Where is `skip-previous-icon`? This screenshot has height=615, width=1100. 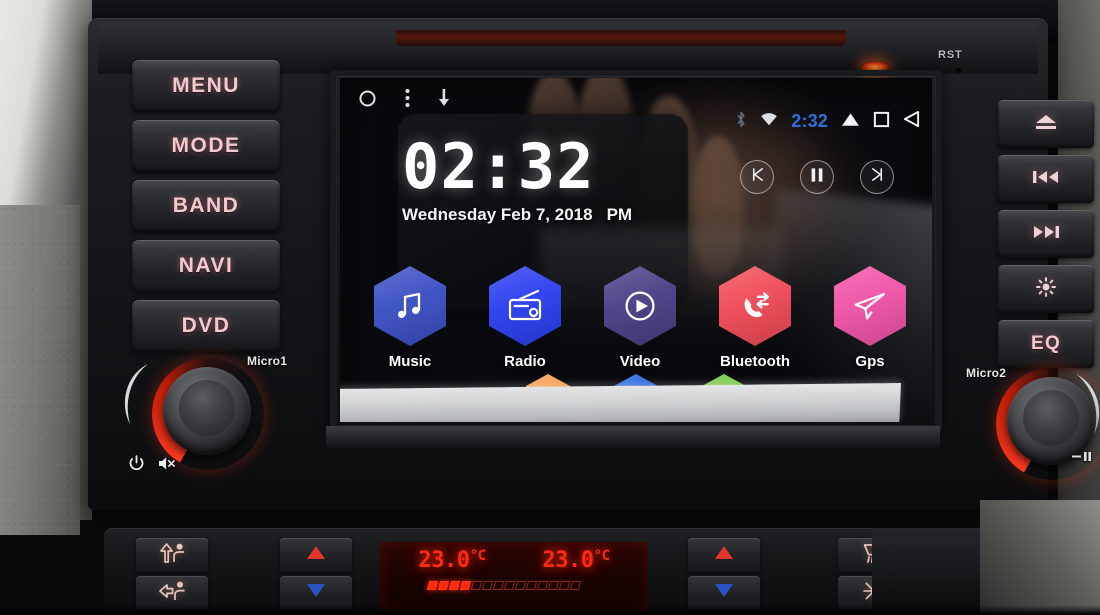 skip-previous-icon is located at coordinates (757, 177).